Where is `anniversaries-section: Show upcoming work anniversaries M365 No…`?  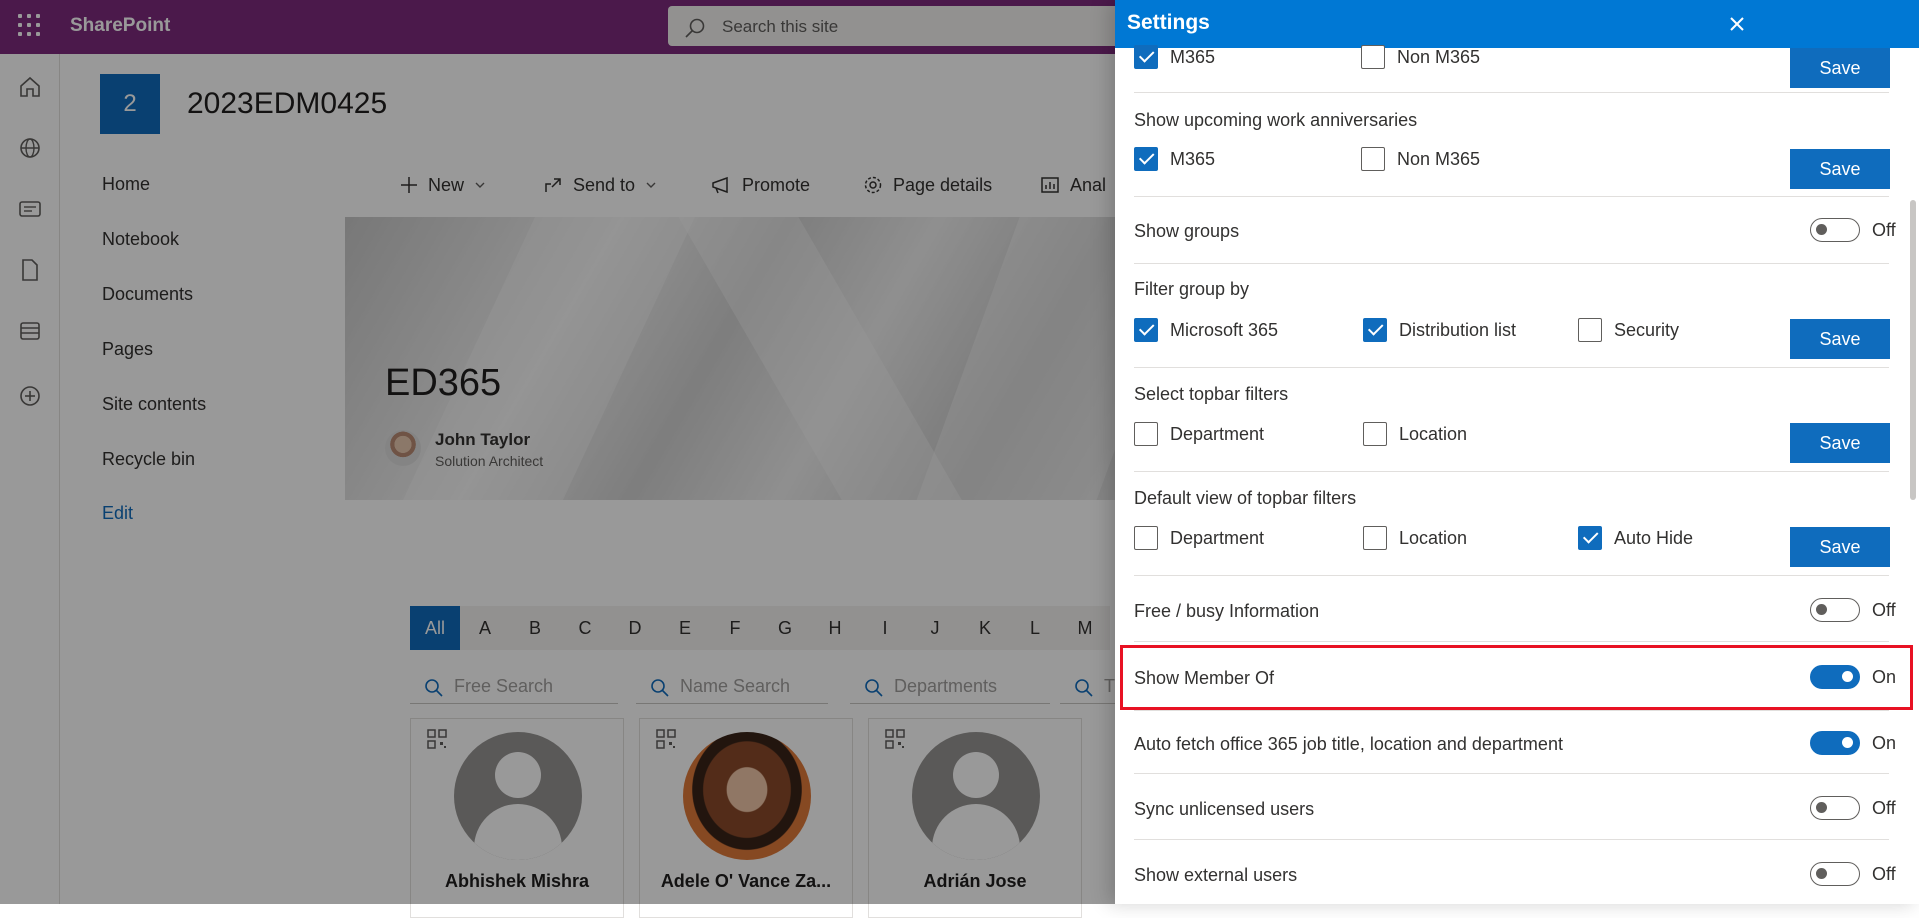 anniversaries-section: Show upcoming work anniversaries M365 No… is located at coordinates (1512, 145).